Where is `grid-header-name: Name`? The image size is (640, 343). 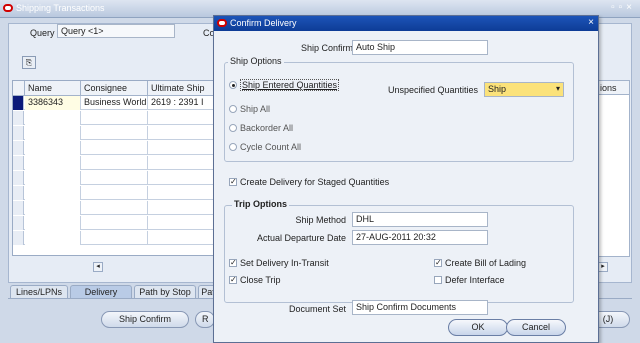
grid-header-name: Name is located at coordinates (53, 88).